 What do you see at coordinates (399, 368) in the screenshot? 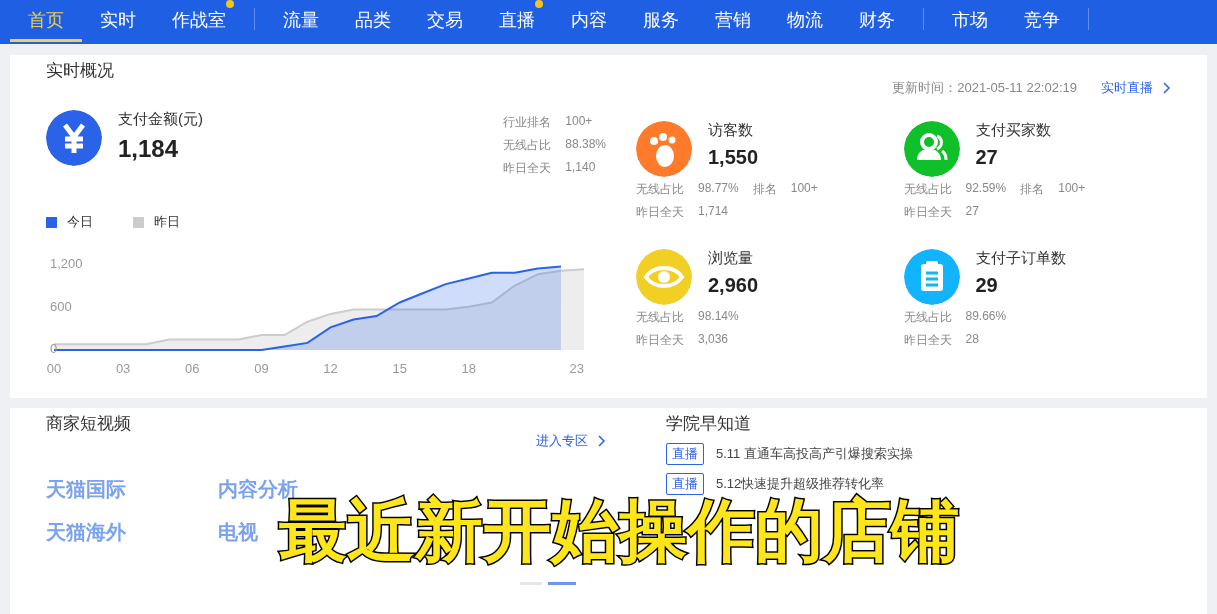
I see `x-tick-label: 15` at bounding box center [399, 368].